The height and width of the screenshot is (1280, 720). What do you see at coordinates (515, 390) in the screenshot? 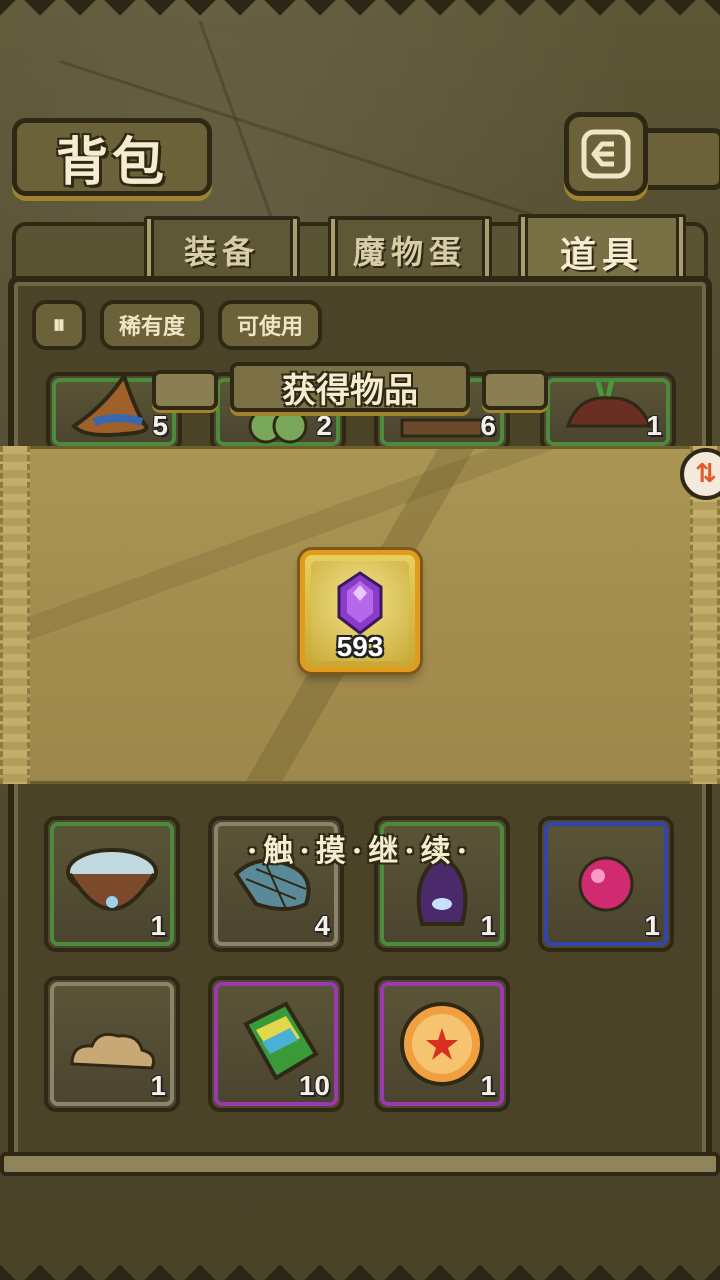
I see `popup-header-wing-right` at bounding box center [515, 390].